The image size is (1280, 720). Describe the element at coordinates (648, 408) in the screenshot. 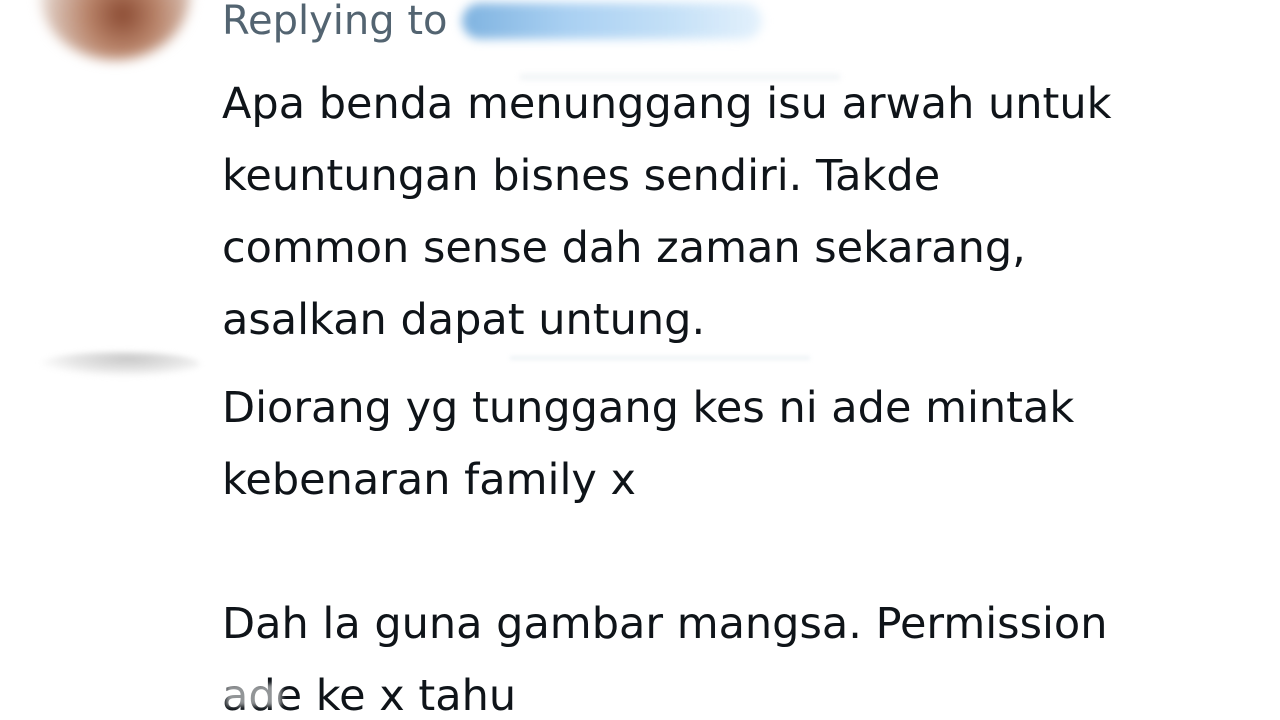

I see `tweet-line: Diorang yg tunggang kes ni ade mintak` at that location.